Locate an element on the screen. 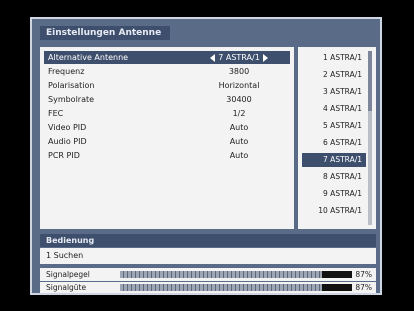  setting-label: Frequenz is located at coordinates (66, 71).